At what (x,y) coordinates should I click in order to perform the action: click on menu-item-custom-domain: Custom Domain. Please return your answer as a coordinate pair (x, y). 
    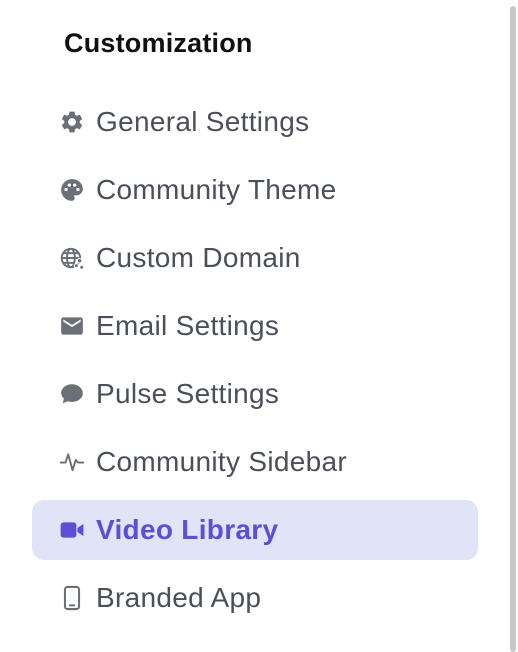
    Looking at the image, I should click on (255, 258).